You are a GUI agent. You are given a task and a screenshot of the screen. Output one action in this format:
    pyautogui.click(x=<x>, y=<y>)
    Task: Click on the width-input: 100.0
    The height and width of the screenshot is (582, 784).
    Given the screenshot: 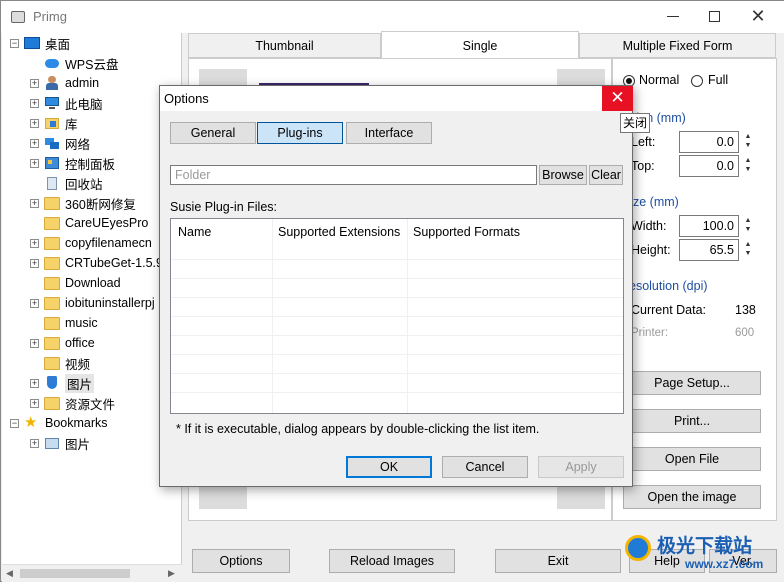 What is the action you would take?
    pyautogui.click(x=709, y=226)
    